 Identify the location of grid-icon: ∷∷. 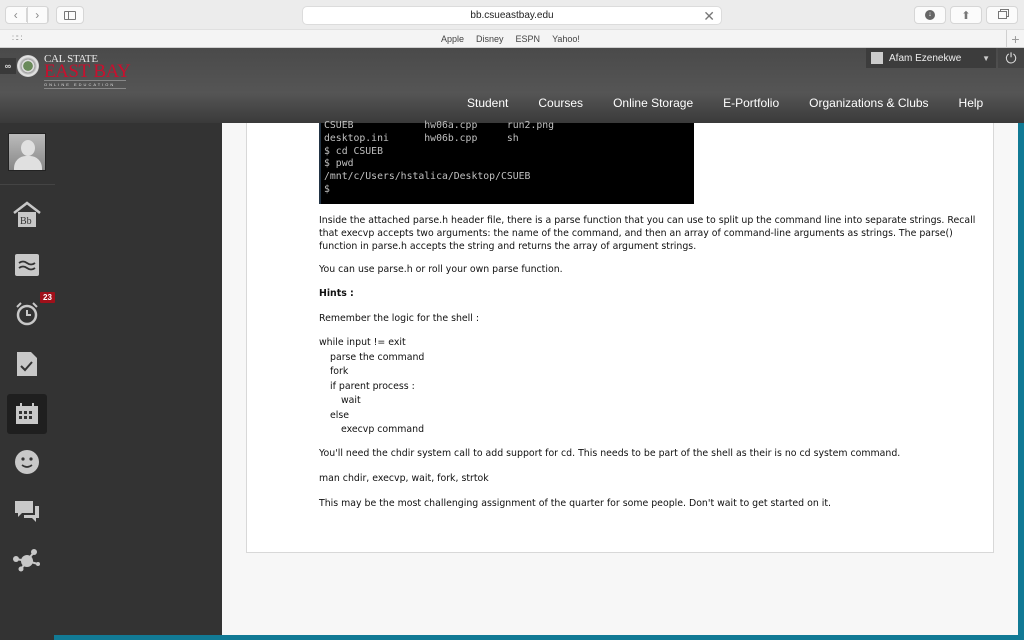
(17, 38).